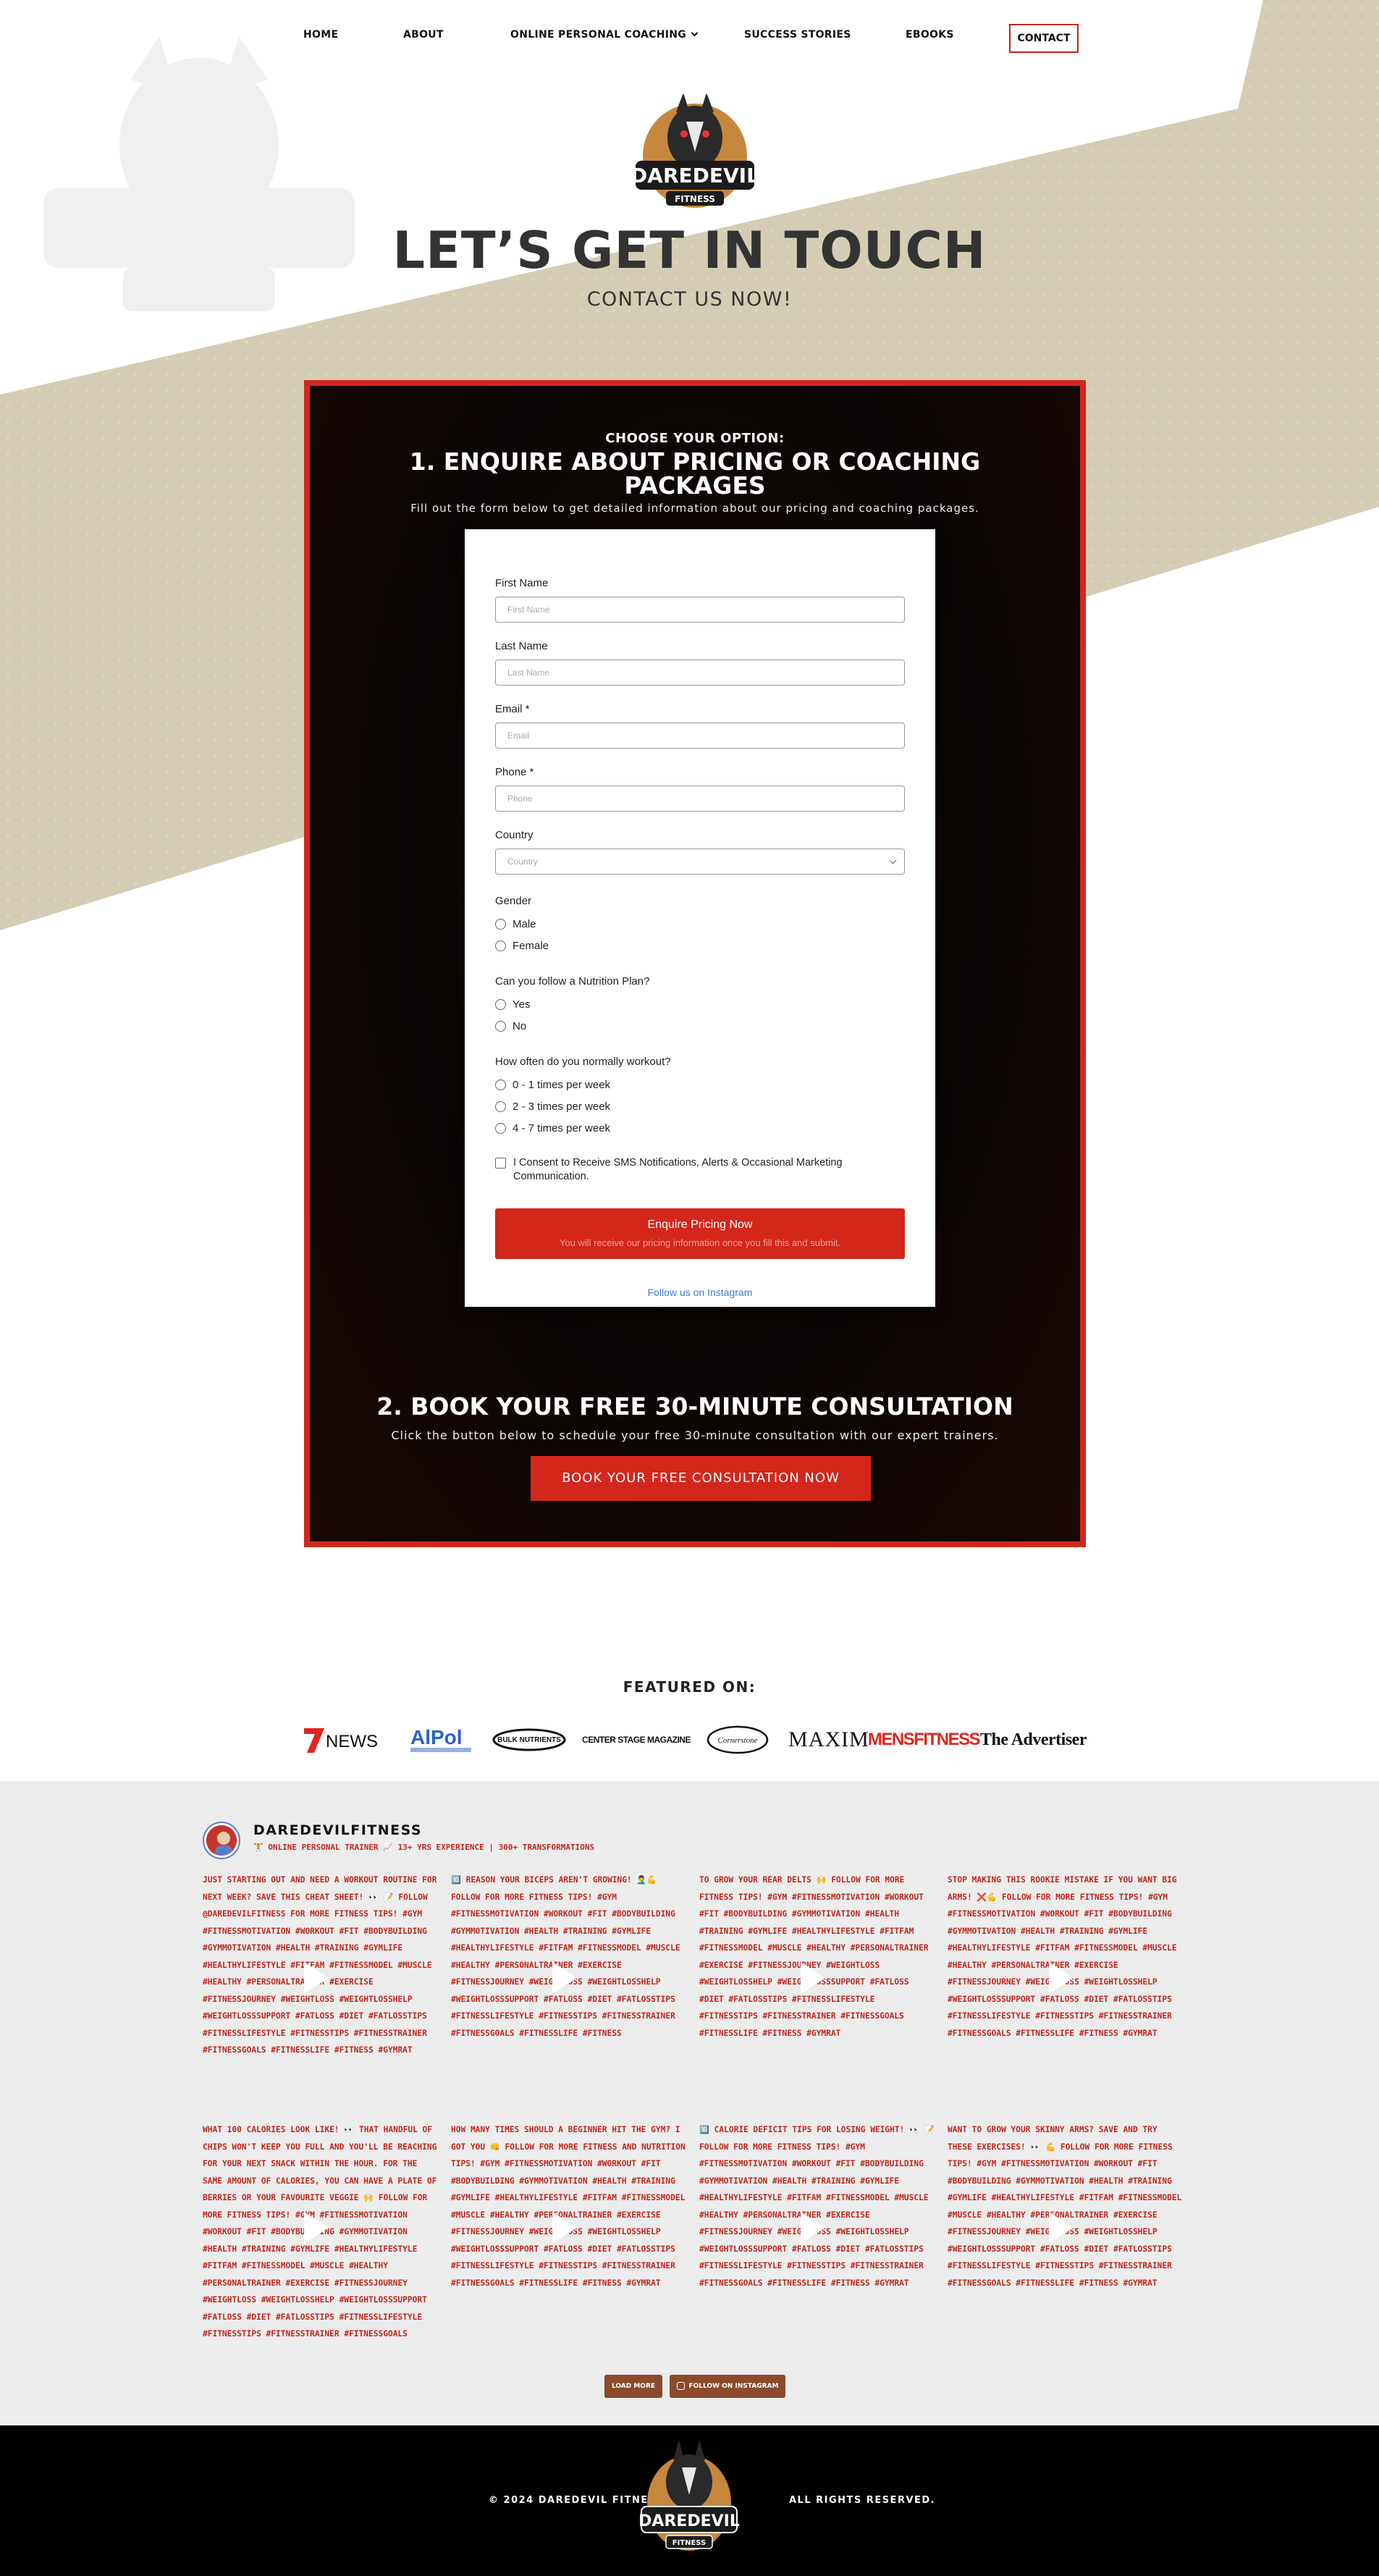 The image size is (1379, 2576). Describe the element at coordinates (700, 799) in the screenshot. I see `phone-input: Phone` at that location.